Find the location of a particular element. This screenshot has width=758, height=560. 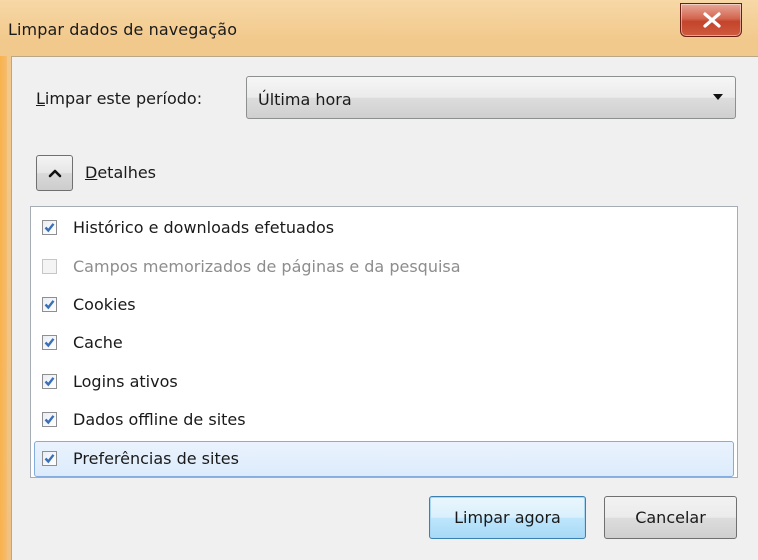

period-label-accesskey: L is located at coordinates (40, 98).